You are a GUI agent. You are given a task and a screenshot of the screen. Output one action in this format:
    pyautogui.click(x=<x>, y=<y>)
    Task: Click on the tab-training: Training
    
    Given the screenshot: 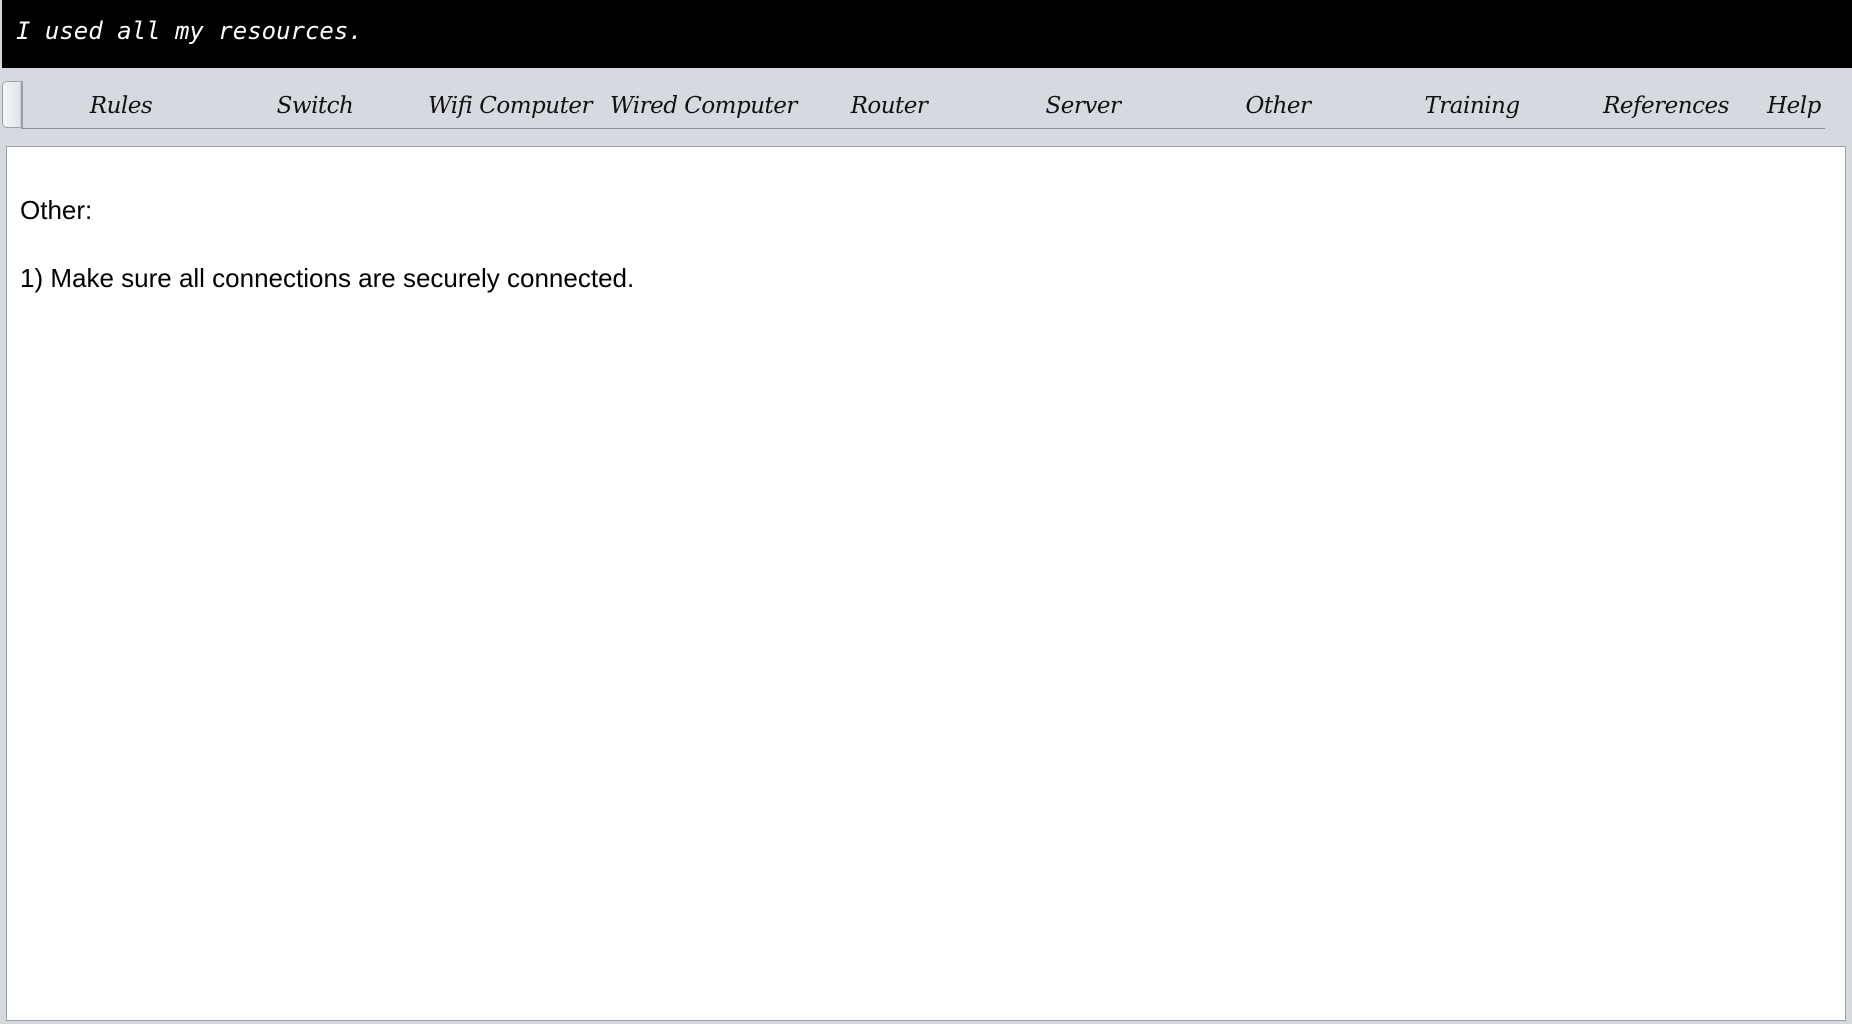 What is the action you would take?
    pyautogui.click(x=1472, y=106)
    